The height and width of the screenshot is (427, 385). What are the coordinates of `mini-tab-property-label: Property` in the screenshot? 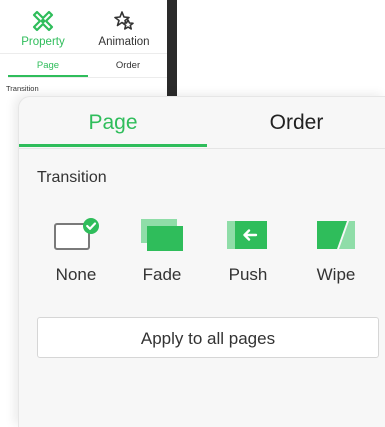 It's located at (43, 42).